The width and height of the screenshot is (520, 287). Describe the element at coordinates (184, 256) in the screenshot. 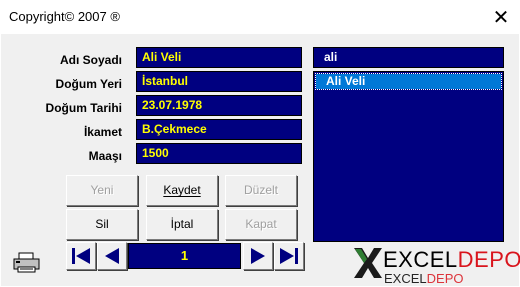

I see `record-number: 1` at that location.